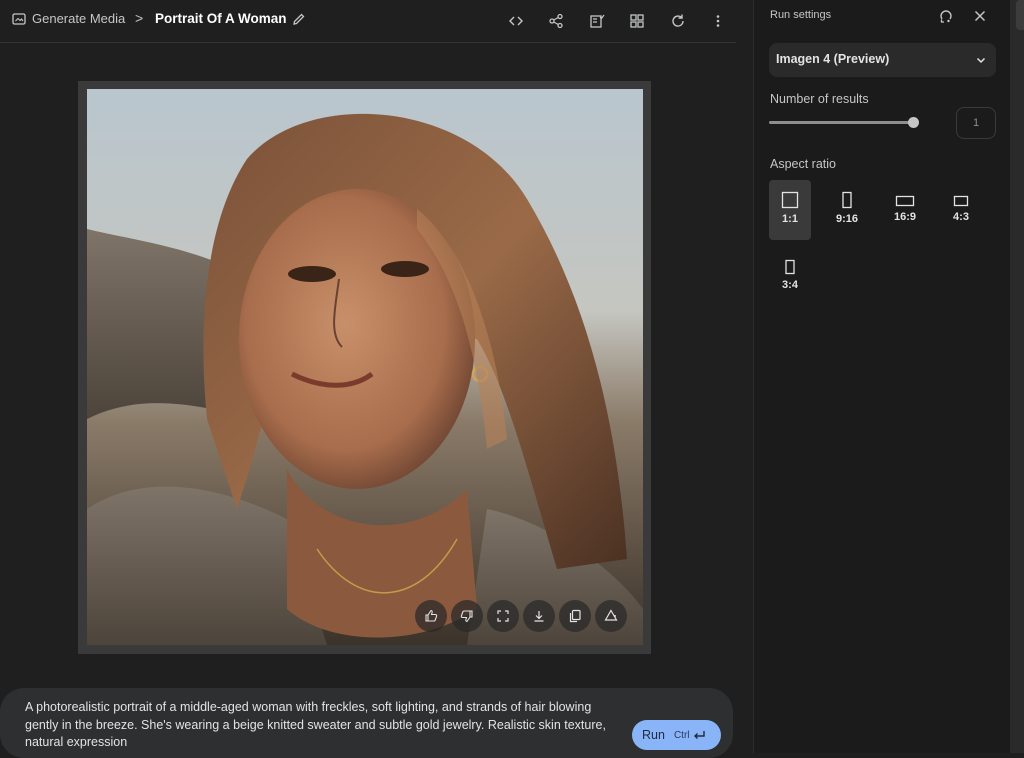 Image resolution: width=1024 pixels, height=758 pixels. Describe the element at coordinates (678, 21) in the screenshot. I see `refresh-icon` at that location.